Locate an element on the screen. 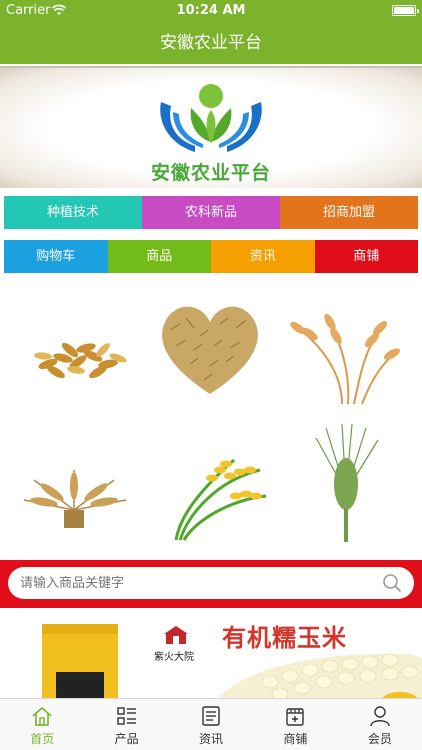  tab-home: 首页 is located at coordinates (42, 724).